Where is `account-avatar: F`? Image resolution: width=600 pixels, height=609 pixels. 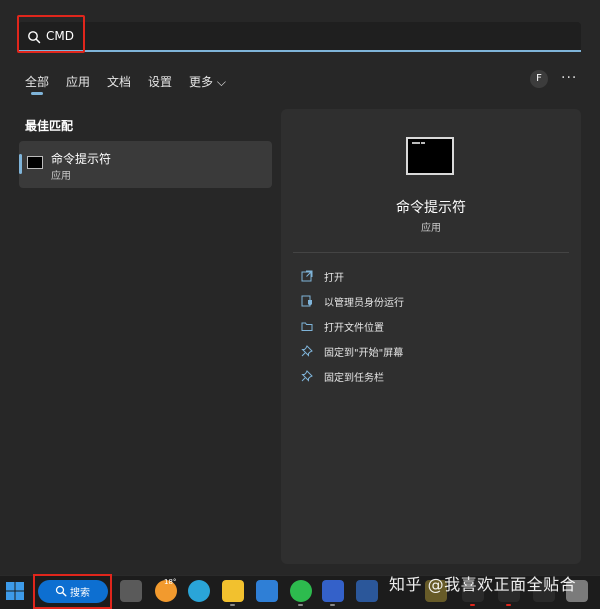 account-avatar: F is located at coordinates (539, 79).